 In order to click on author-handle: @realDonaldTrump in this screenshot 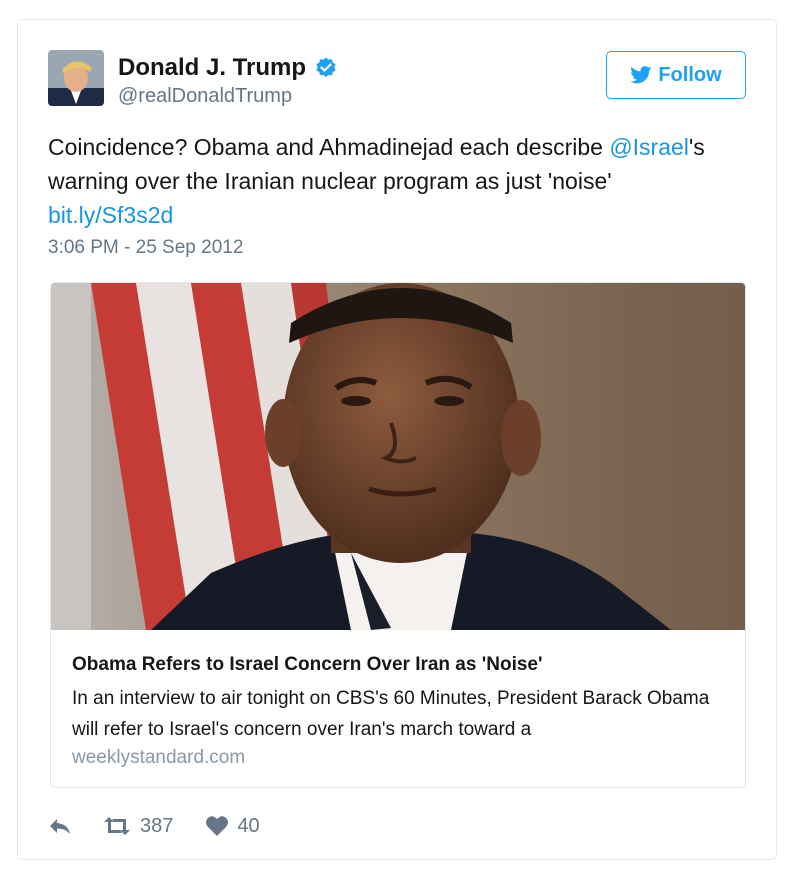, I will do `click(205, 96)`.